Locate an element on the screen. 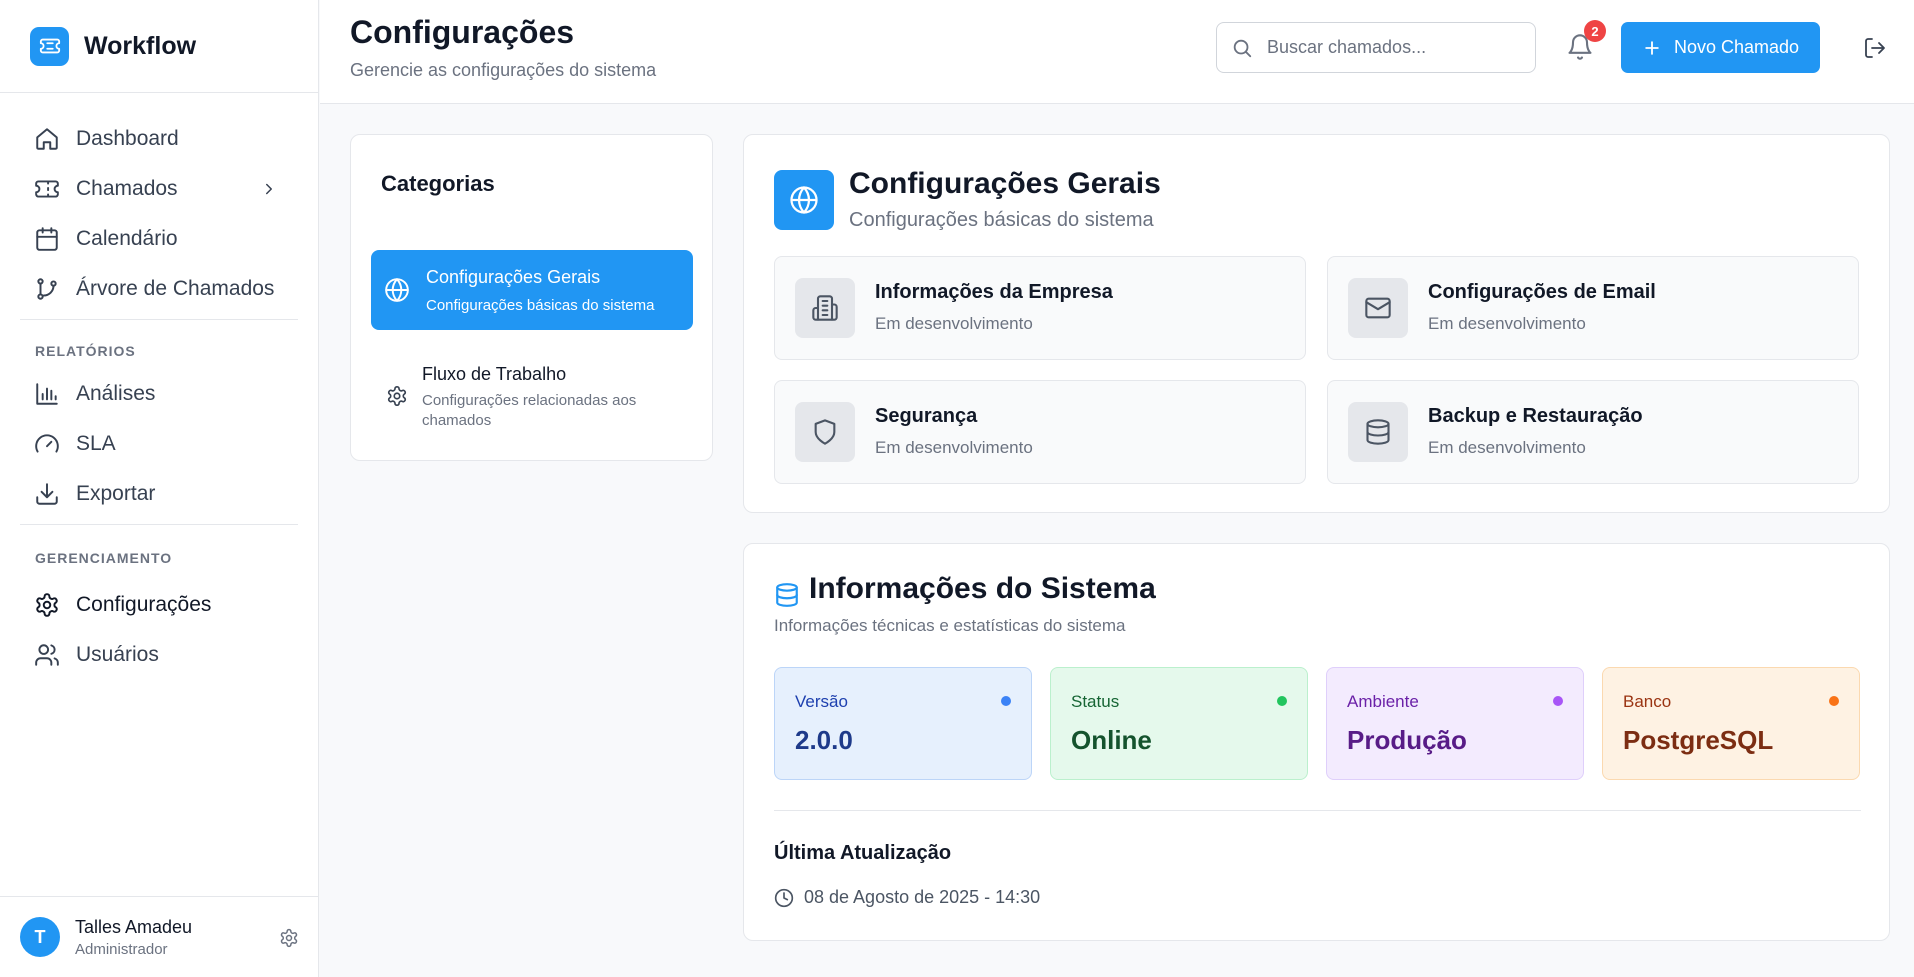 The image size is (1914, 977). category-name: Fluxo de Trabalho is located at coordinates (494, 374).